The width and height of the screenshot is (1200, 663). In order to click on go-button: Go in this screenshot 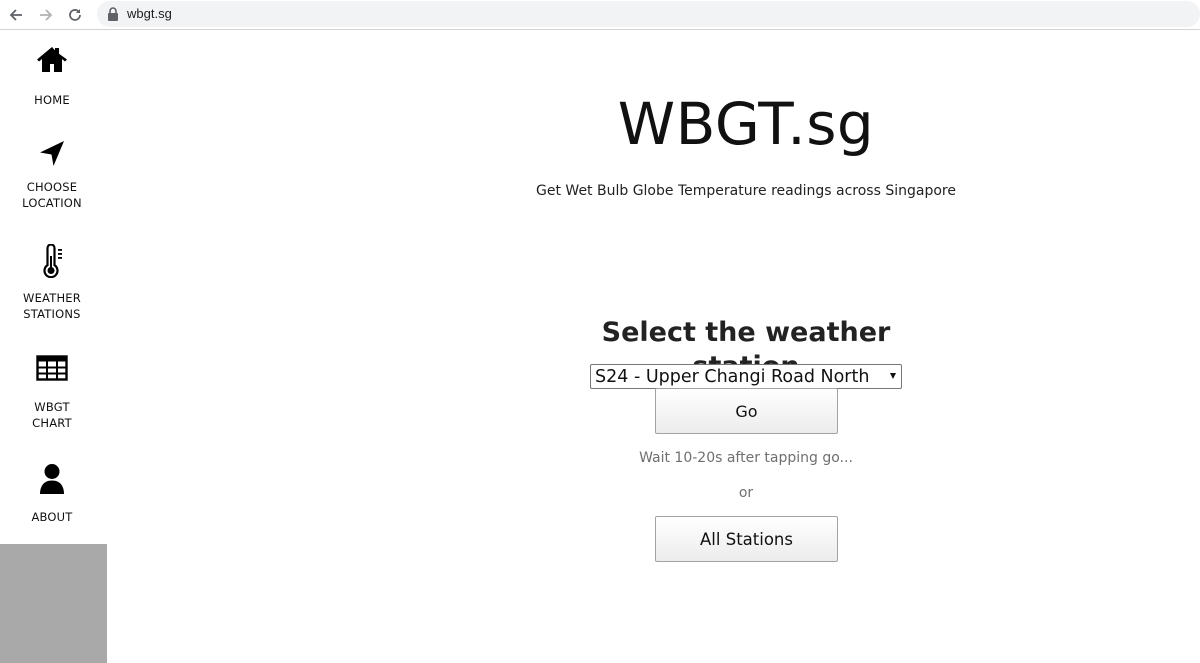, I will do `click(746, 411)`.